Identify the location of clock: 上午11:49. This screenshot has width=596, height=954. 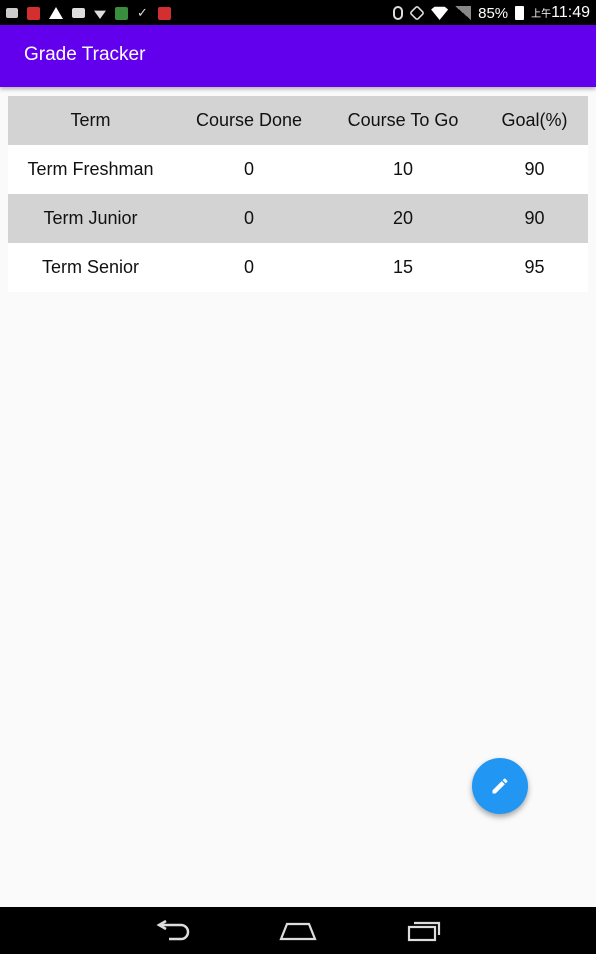
(560, 13).